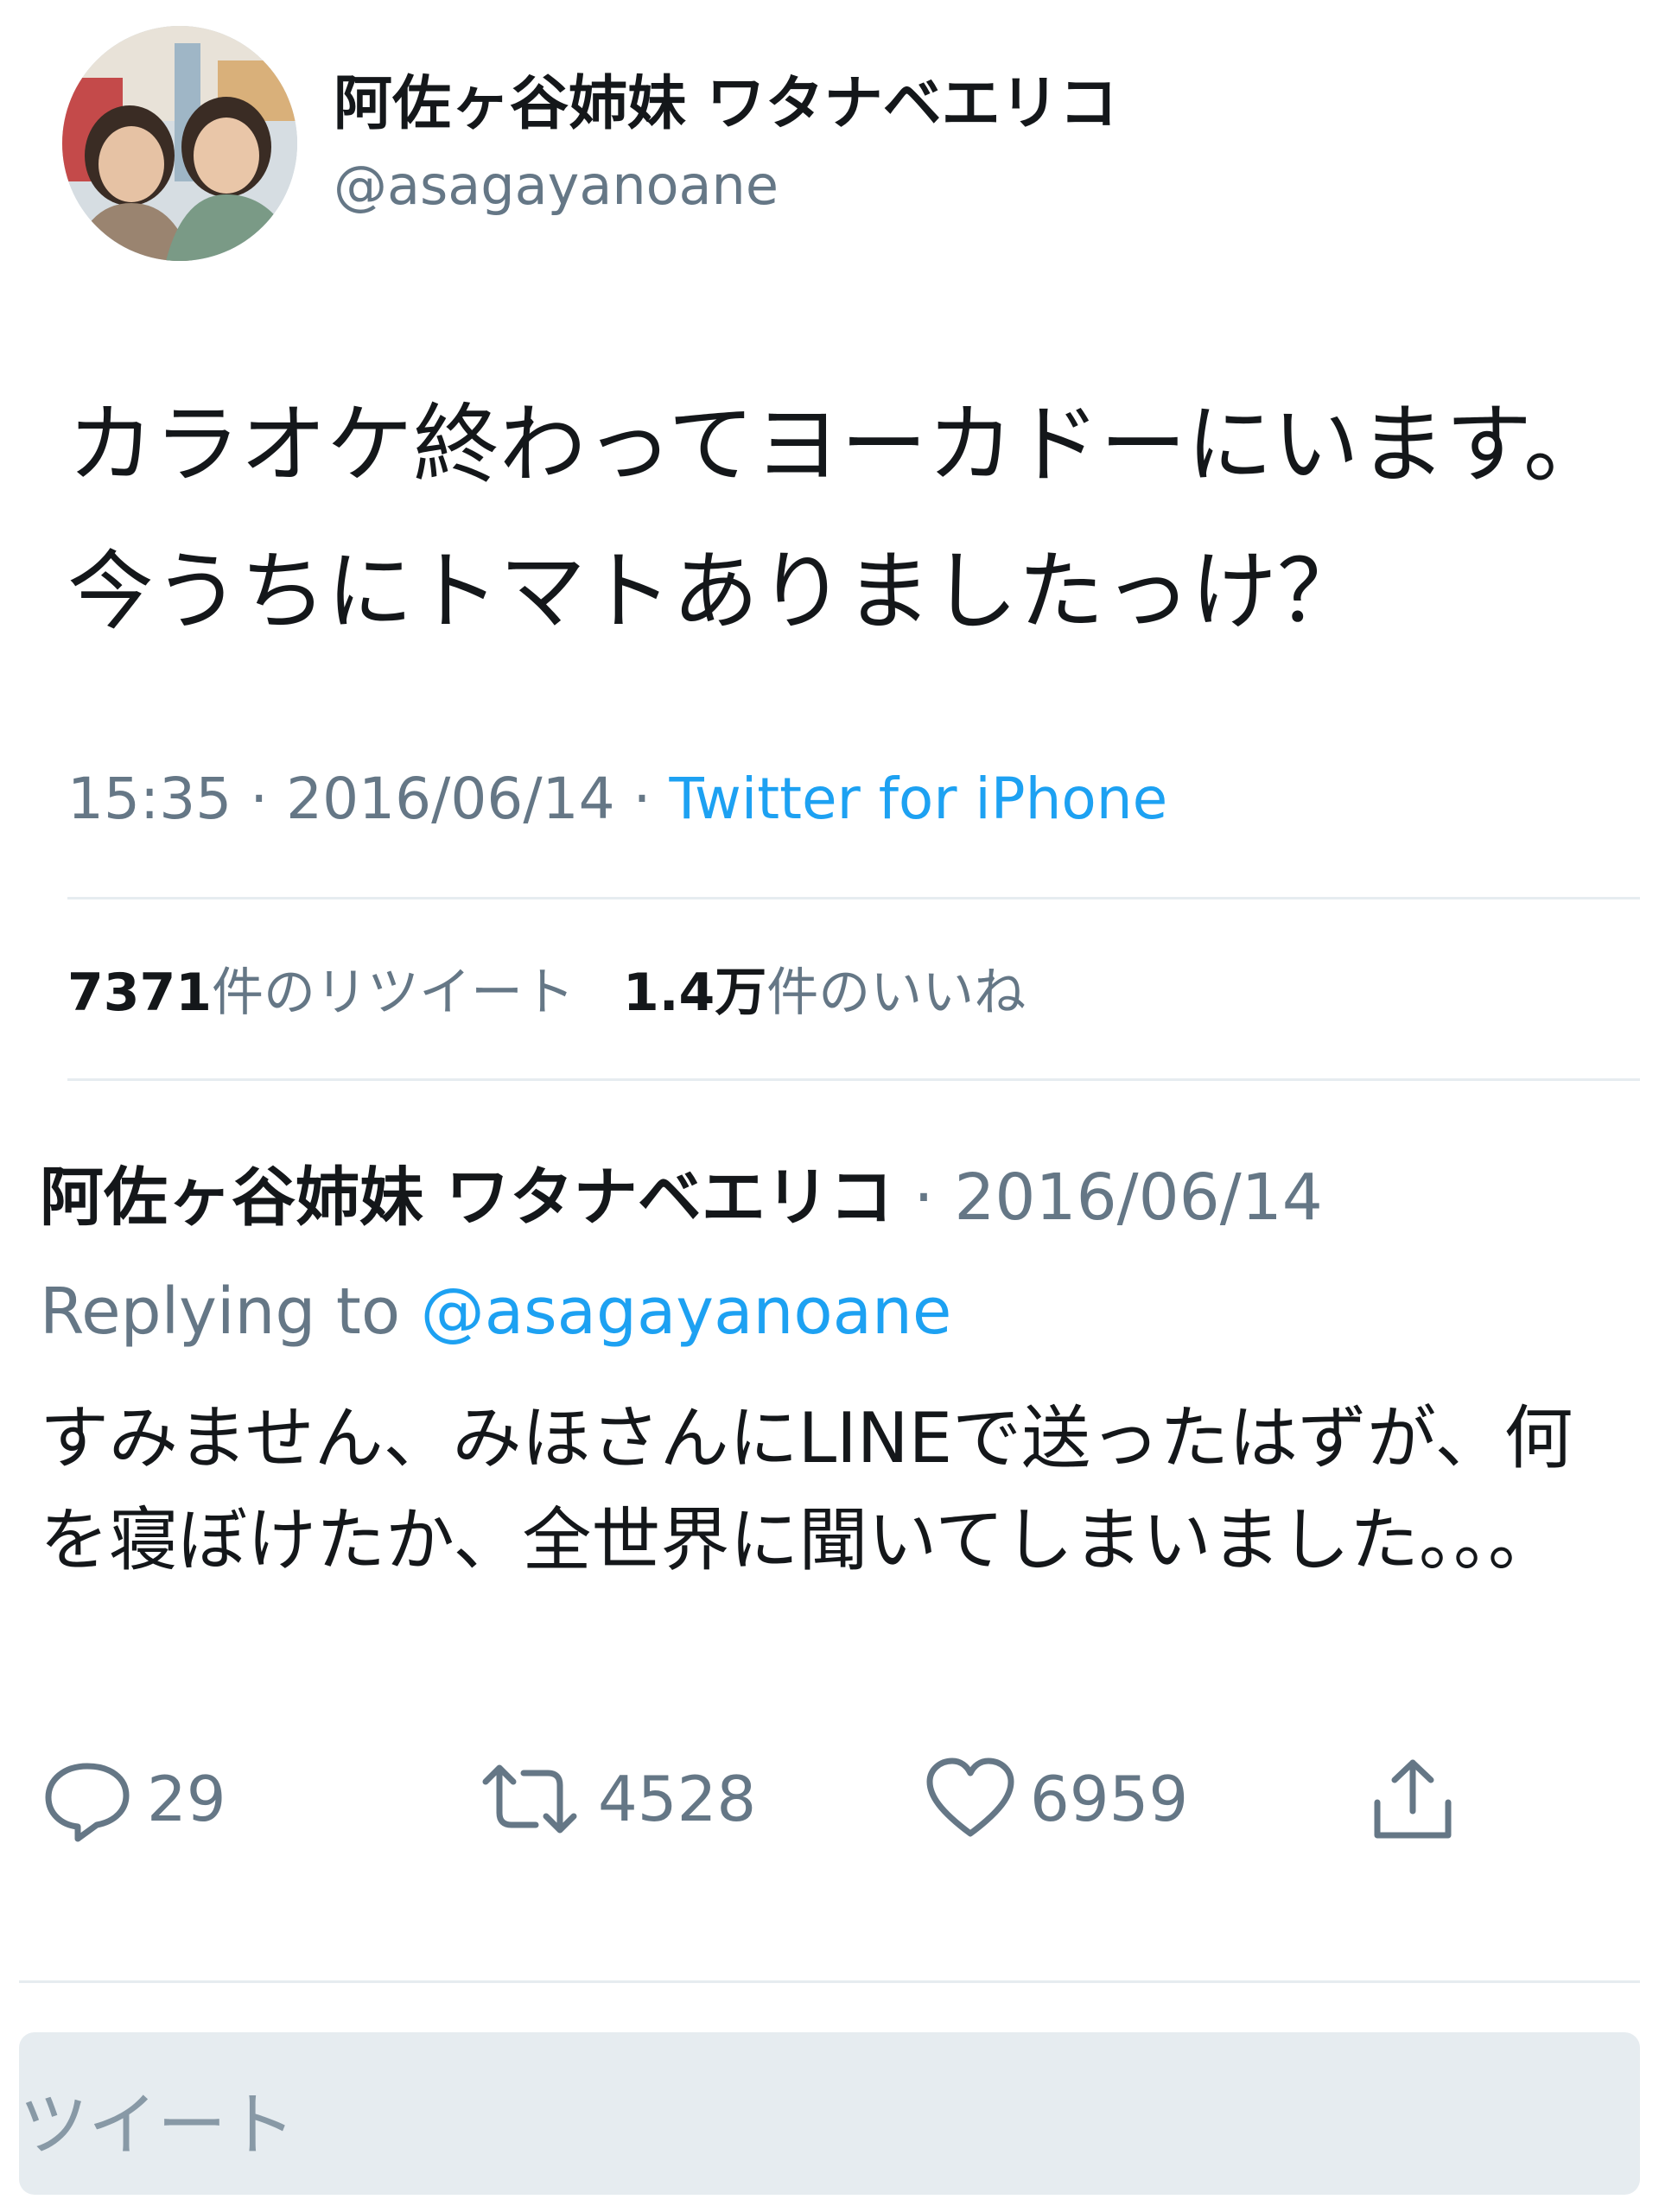 Image resolution: width=1659 pixels, height=2212 pixels. I want to click on replying-handle-link: @asagayanoane, so click(686, 1311).